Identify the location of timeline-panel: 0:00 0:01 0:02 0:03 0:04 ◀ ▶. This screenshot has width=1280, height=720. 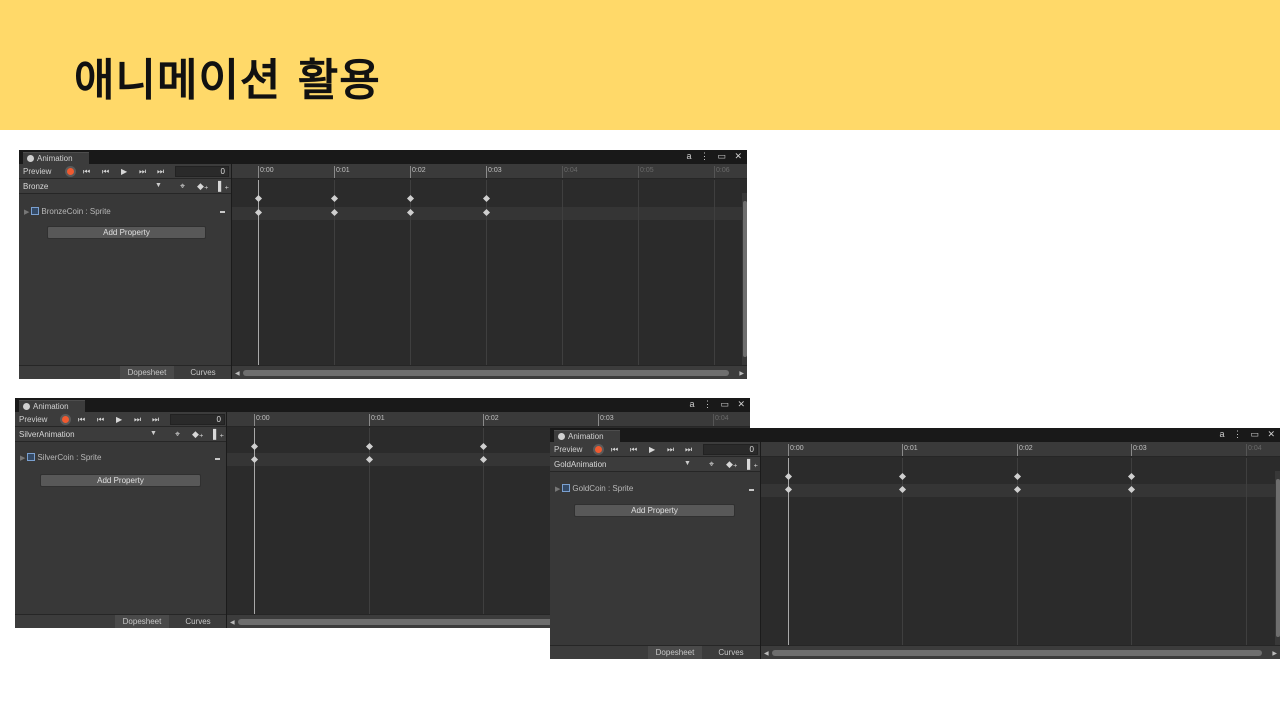
(1020, 550).